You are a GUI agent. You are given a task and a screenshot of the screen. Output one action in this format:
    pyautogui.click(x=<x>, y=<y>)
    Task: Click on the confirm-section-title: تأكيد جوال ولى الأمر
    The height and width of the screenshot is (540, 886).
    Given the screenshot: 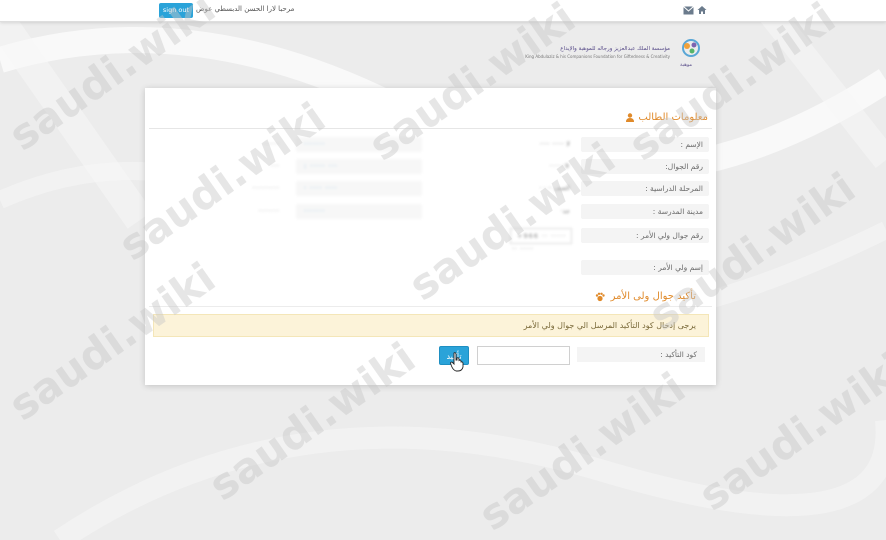 What is the action you would take?
    pyautogui.click(x=645, y=296)
    